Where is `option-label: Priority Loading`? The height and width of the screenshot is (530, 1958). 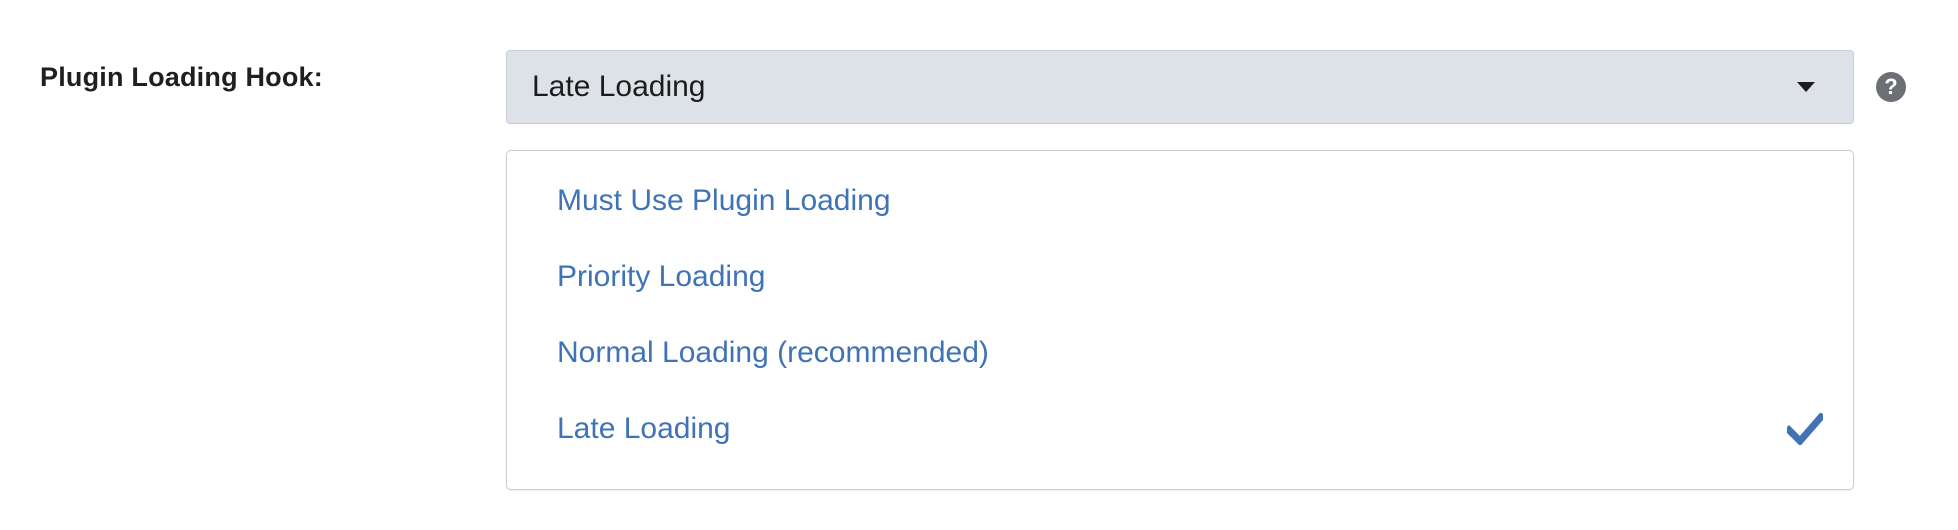 option-label: Priority Loading is located at coordinates (661, 276).